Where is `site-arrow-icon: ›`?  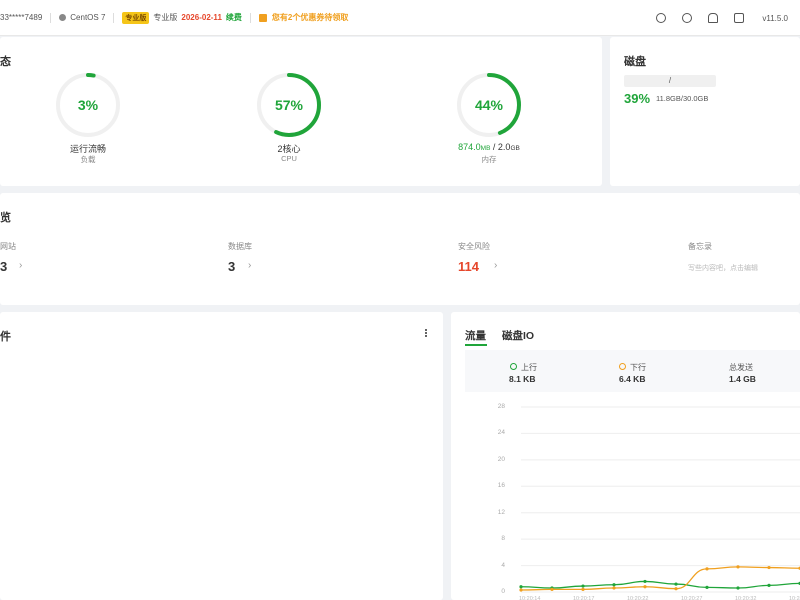
site-arrow-icon: › is located at coordinates (20, 265).